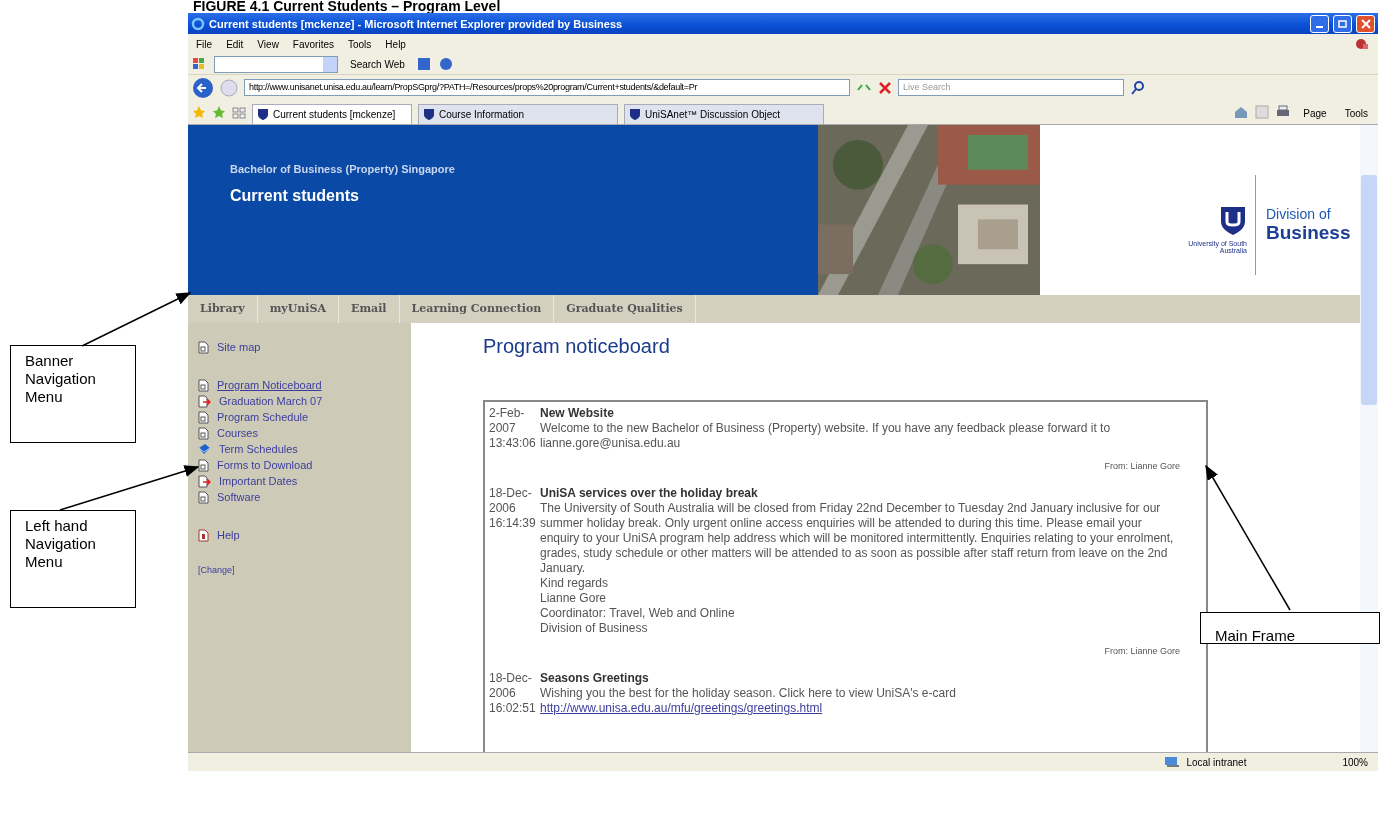  What do you see at coordinates (1138, 87) in the screenshot?
I see `search-icon` at bounding box center [1138, 87].